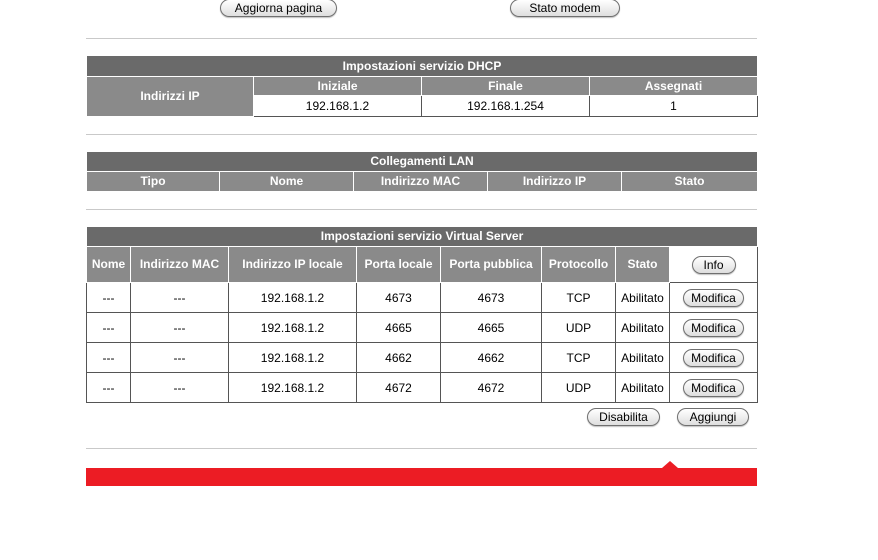 The height and width of the screenshot is (560, 878). I want to click on add-button: Aggiungi, so click(713, 417).